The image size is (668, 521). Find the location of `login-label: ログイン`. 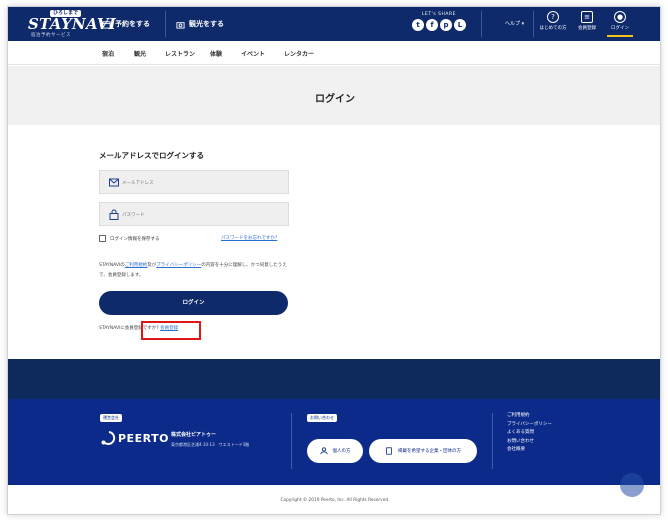

login-label: ログイン is located at coordinates (620, 28).